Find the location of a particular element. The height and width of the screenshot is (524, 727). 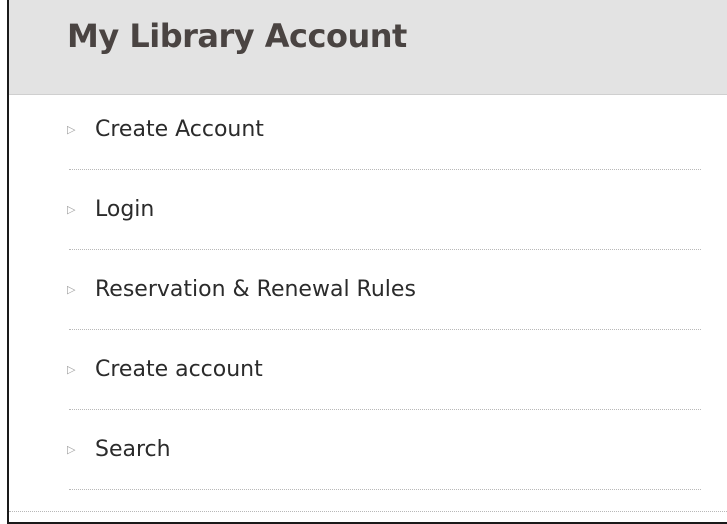

login-link: ▷ Login is located at coordinates (110, 210).